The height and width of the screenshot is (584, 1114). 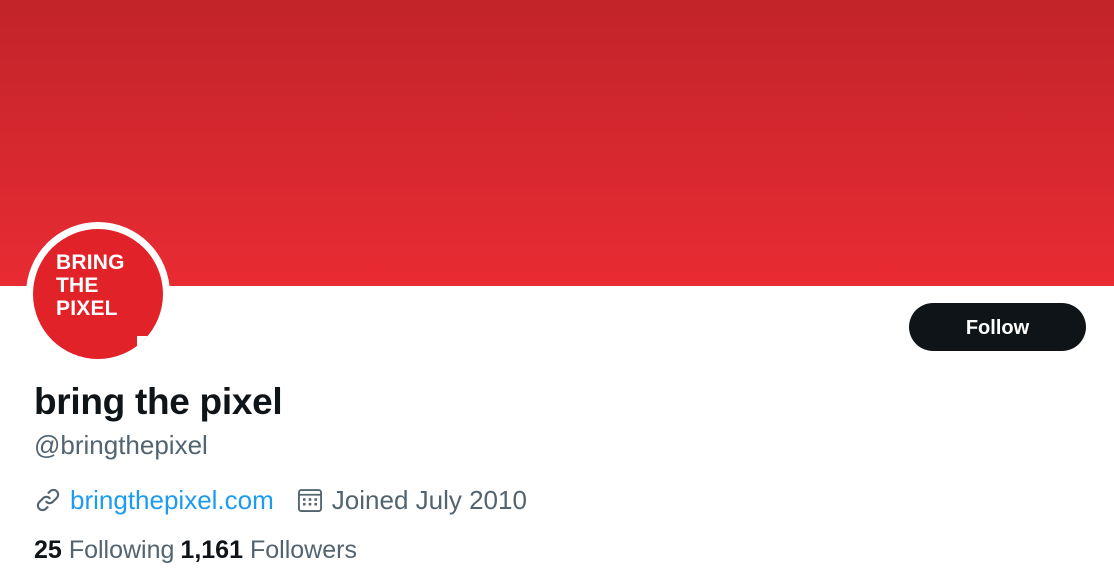 I want to click on avatar-logo: BRING THE PIXEL, so click(x=101, y=285).